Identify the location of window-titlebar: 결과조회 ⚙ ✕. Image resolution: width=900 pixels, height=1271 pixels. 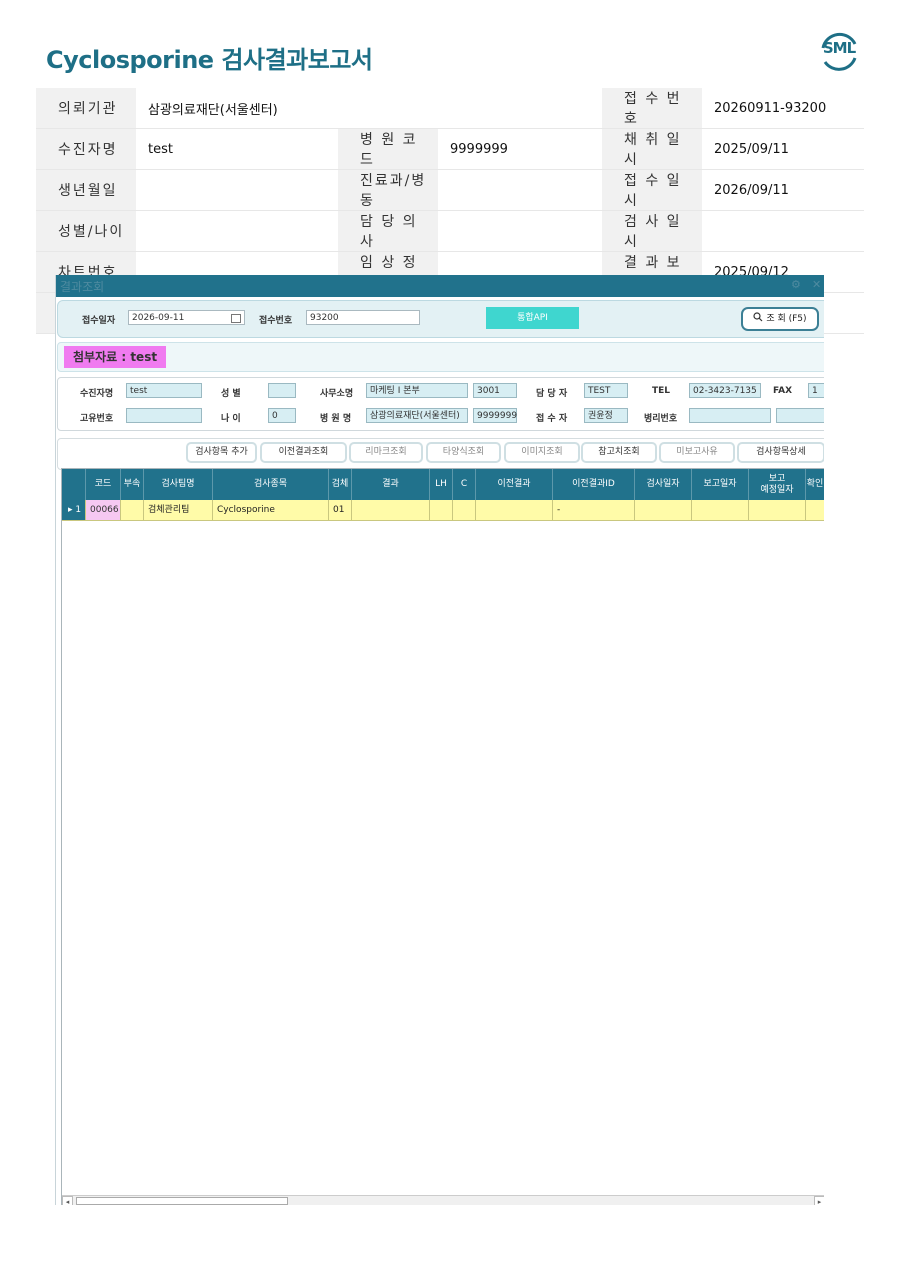
(440, 286).